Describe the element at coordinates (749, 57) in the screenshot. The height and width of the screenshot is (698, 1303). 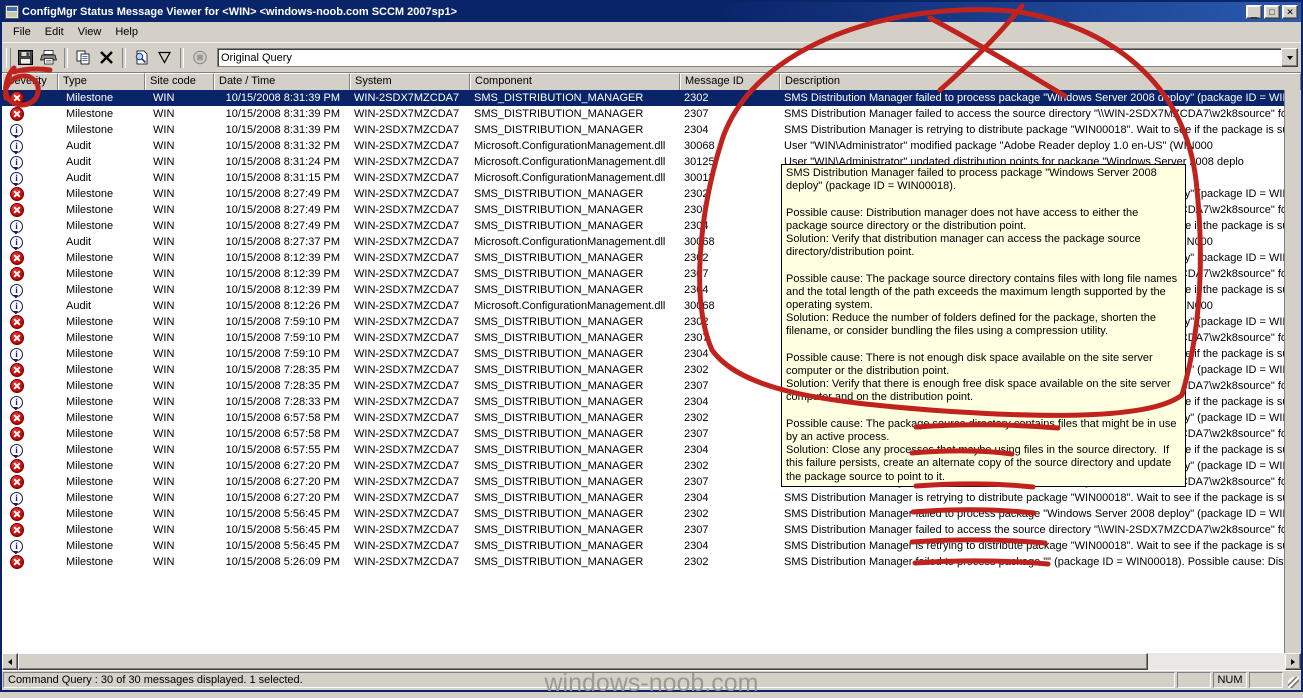
I see `query-input: Original Query` at that location.